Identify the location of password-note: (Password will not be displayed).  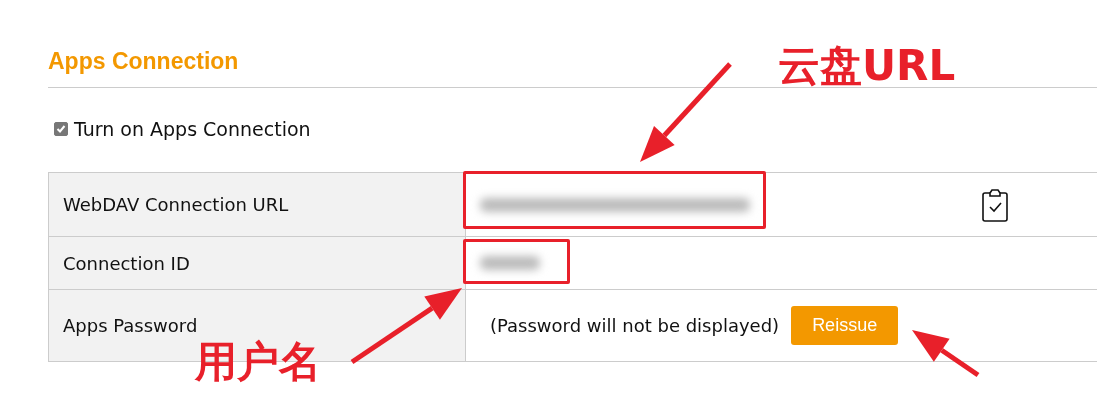
(635, 325).